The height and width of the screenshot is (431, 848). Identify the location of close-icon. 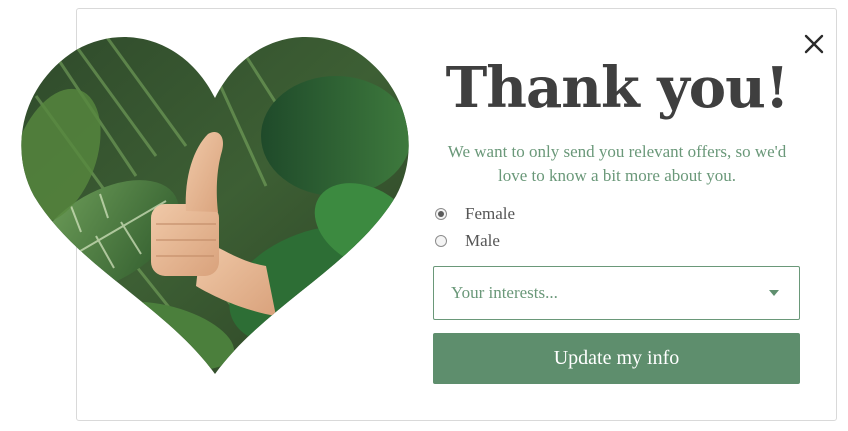
(814, 44).